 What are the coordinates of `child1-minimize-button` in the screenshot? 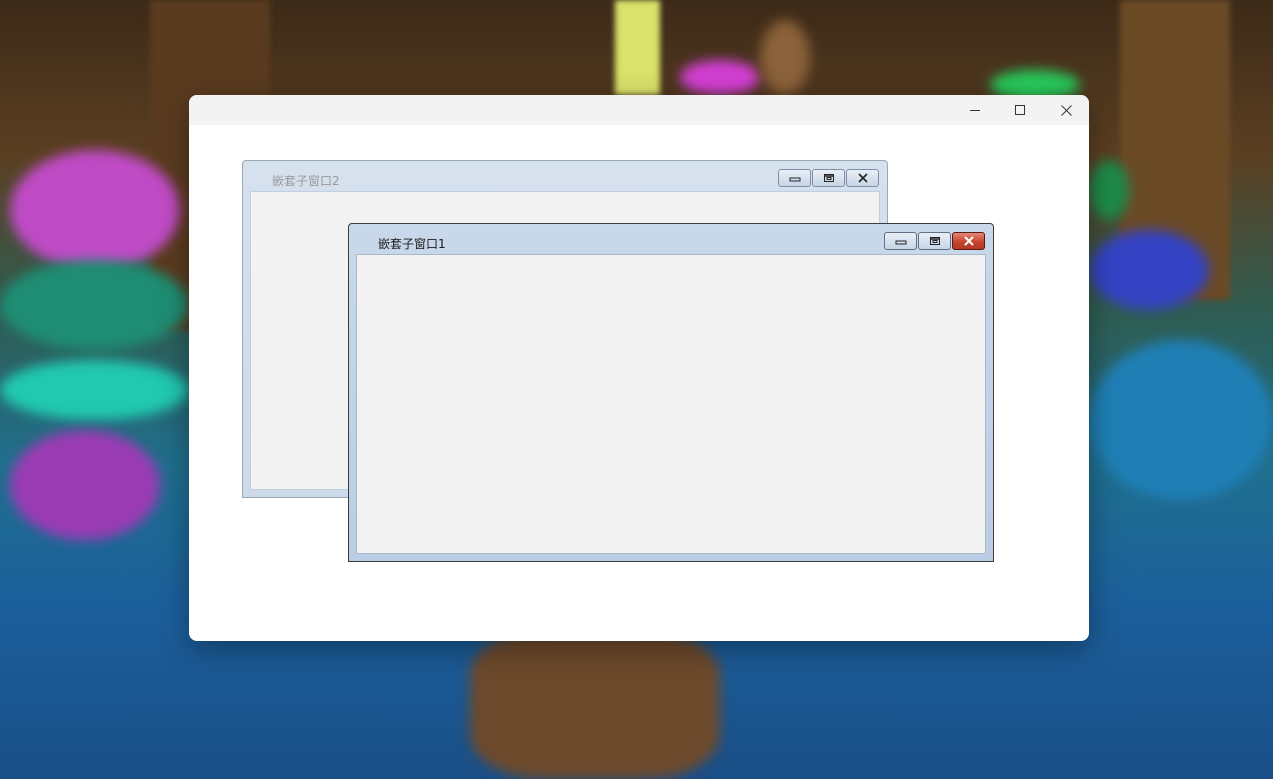 It's located at (900, 241).